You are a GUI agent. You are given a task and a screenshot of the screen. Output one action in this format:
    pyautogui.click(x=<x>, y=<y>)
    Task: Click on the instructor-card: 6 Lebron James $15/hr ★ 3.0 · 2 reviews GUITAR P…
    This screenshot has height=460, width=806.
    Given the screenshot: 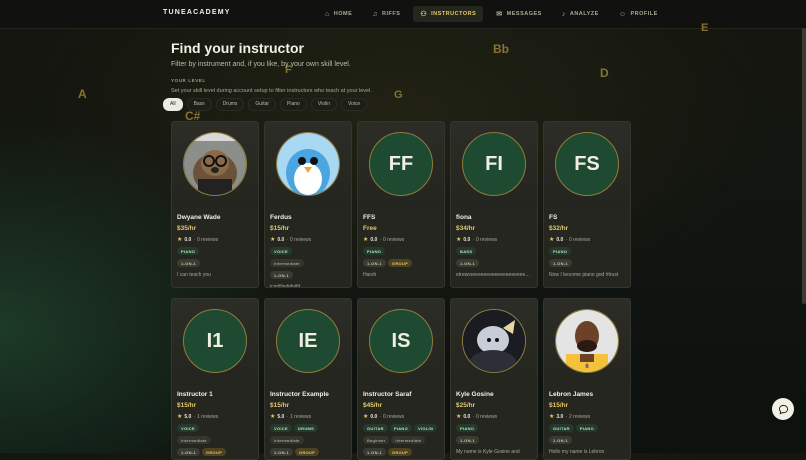 What is the action you would take?
    pyautogui.click(x=587, y=379)
    